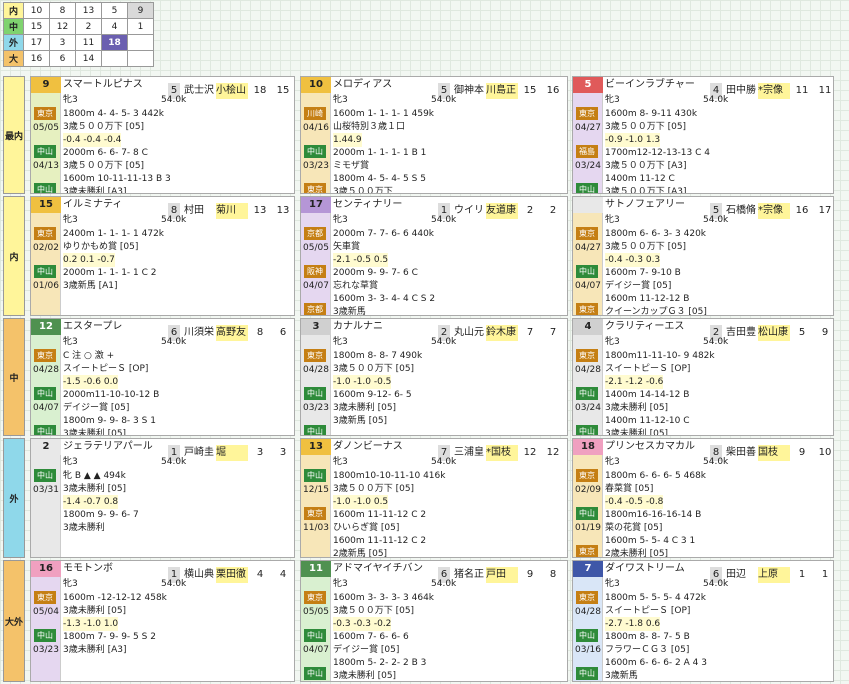 The width and height of the screenshot is (849, 684). I want to click on jockey-name: 田中勝, so click(741, 90).